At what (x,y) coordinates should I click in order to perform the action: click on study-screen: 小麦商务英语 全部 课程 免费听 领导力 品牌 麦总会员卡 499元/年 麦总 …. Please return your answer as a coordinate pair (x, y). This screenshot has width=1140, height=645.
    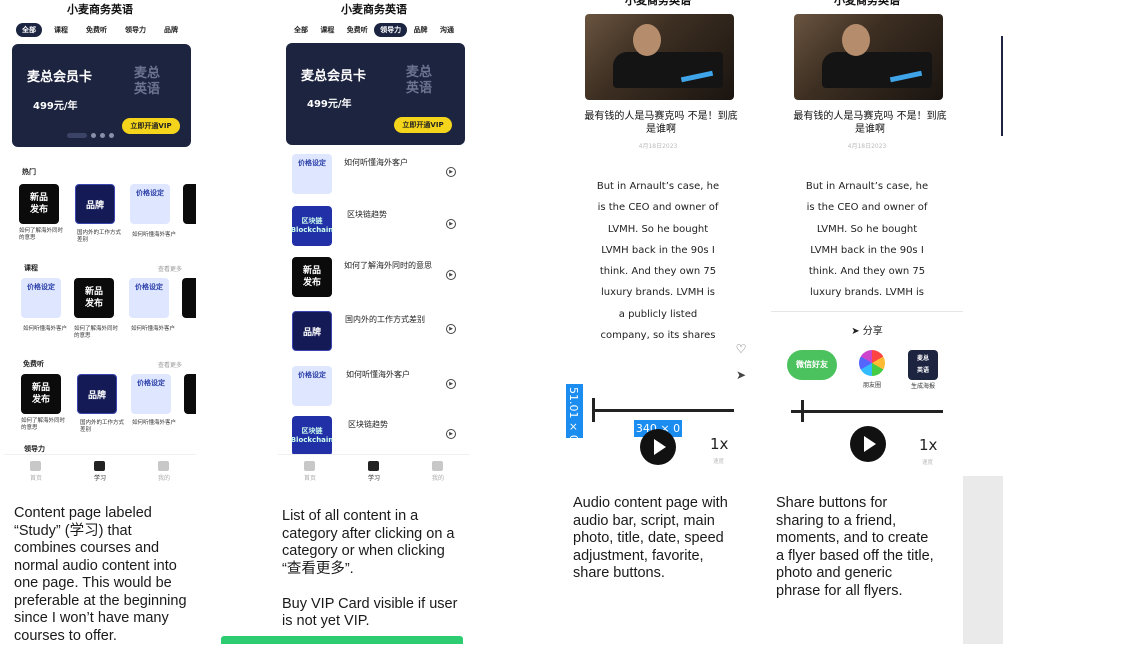
    Looking at the image, I should click on (100, 244).